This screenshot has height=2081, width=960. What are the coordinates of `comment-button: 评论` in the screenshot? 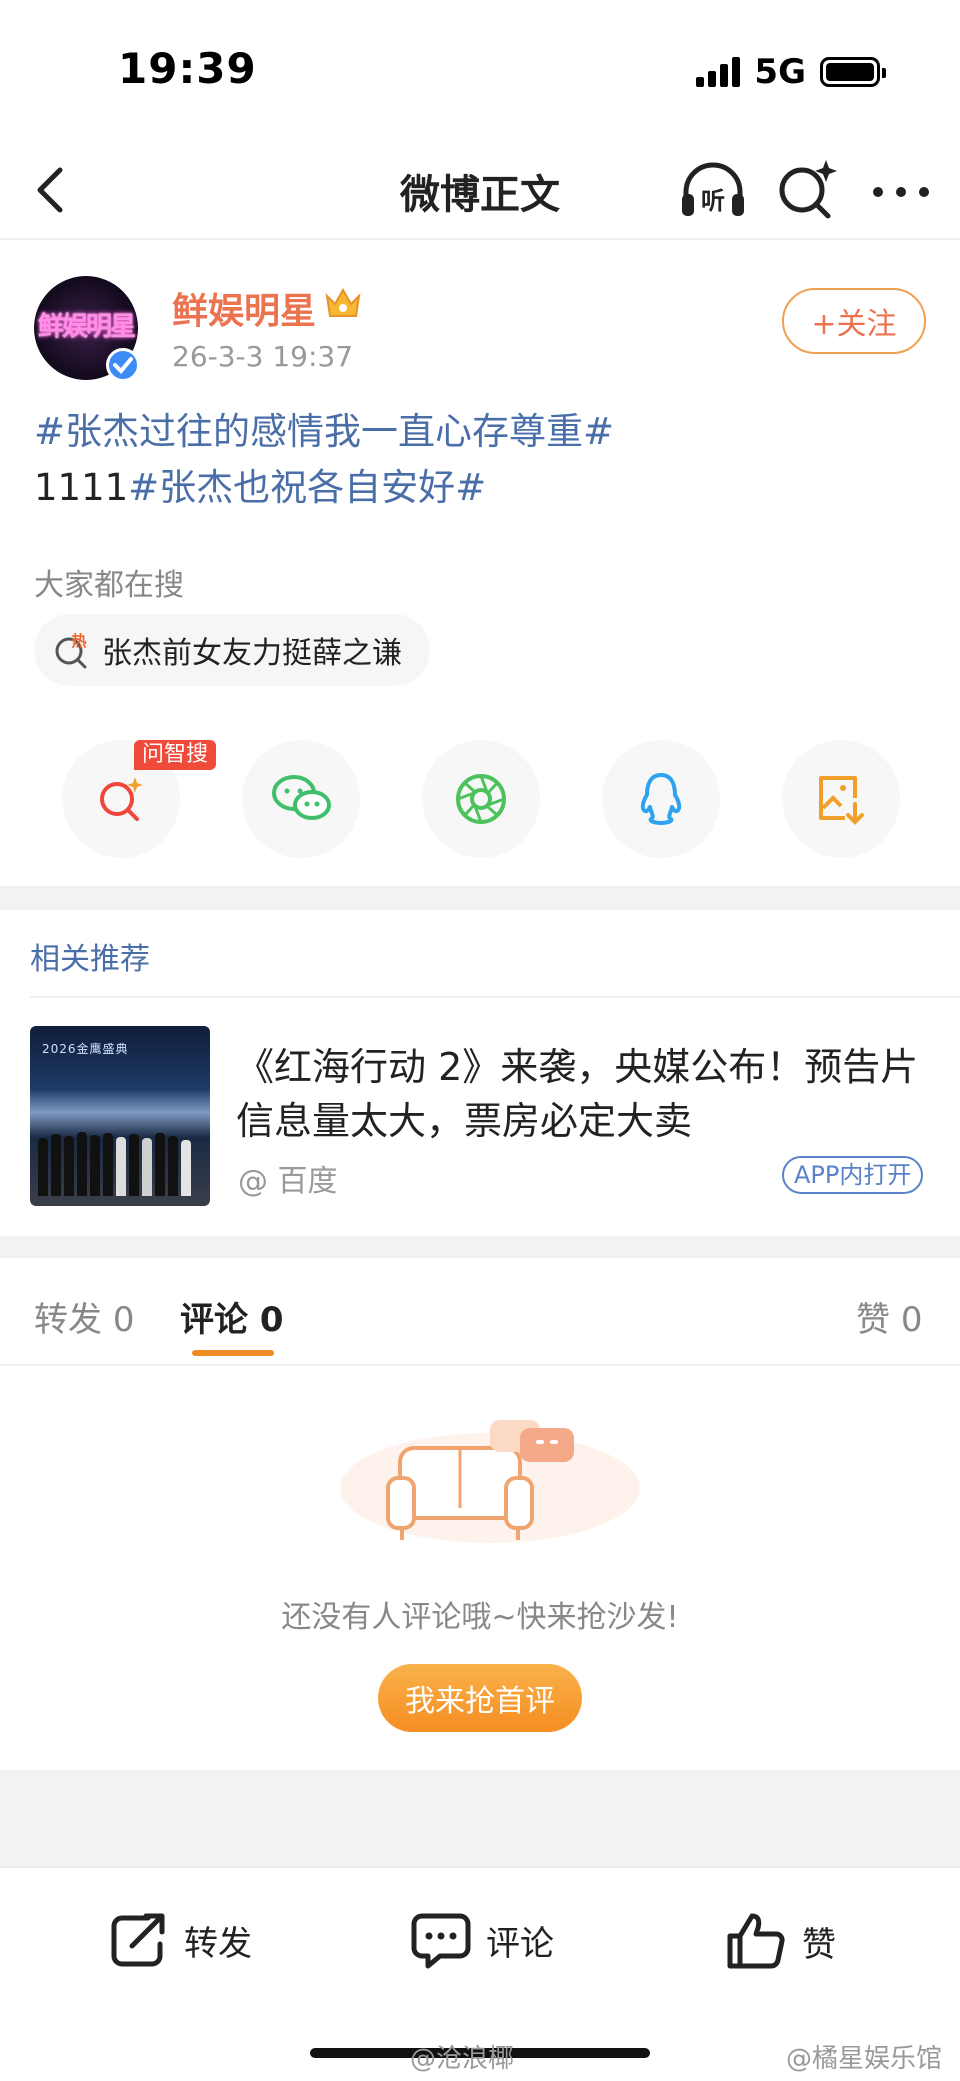 It's located at (482, 1940).